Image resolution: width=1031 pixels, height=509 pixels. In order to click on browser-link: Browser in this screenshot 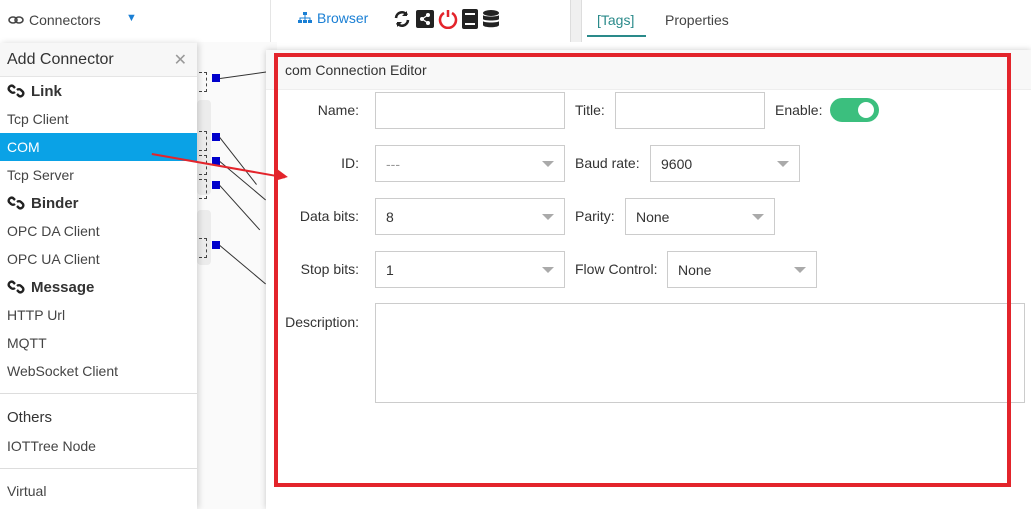, I will do `click(333, 18)`.